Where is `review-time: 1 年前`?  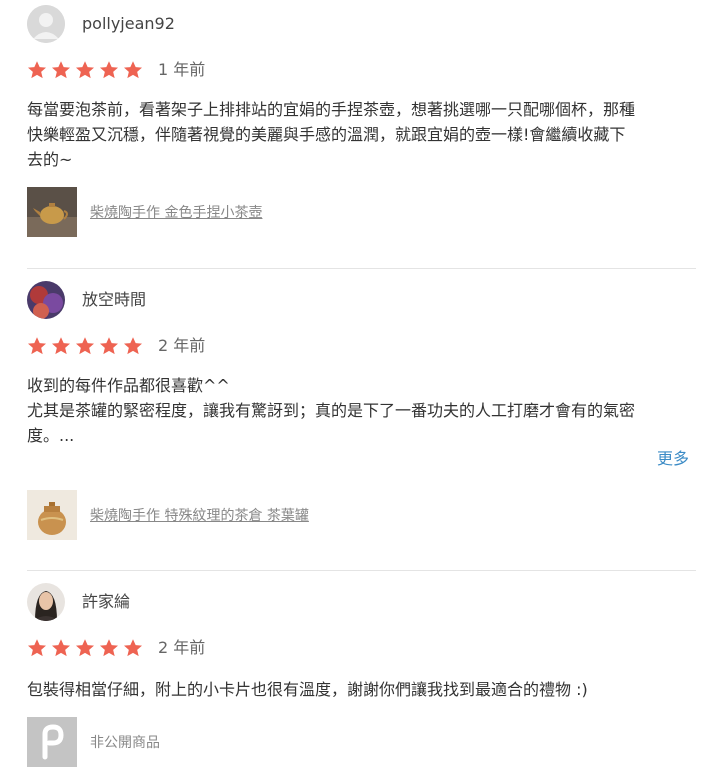 review-time: 1 年前 is located at coordinates (182, 69).